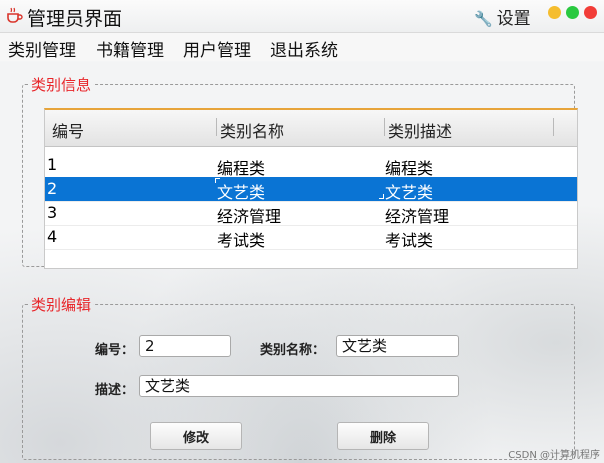 This screenshot has width=604, height=463. I want to click on cell-description: 文艺类, so click(409, 192).